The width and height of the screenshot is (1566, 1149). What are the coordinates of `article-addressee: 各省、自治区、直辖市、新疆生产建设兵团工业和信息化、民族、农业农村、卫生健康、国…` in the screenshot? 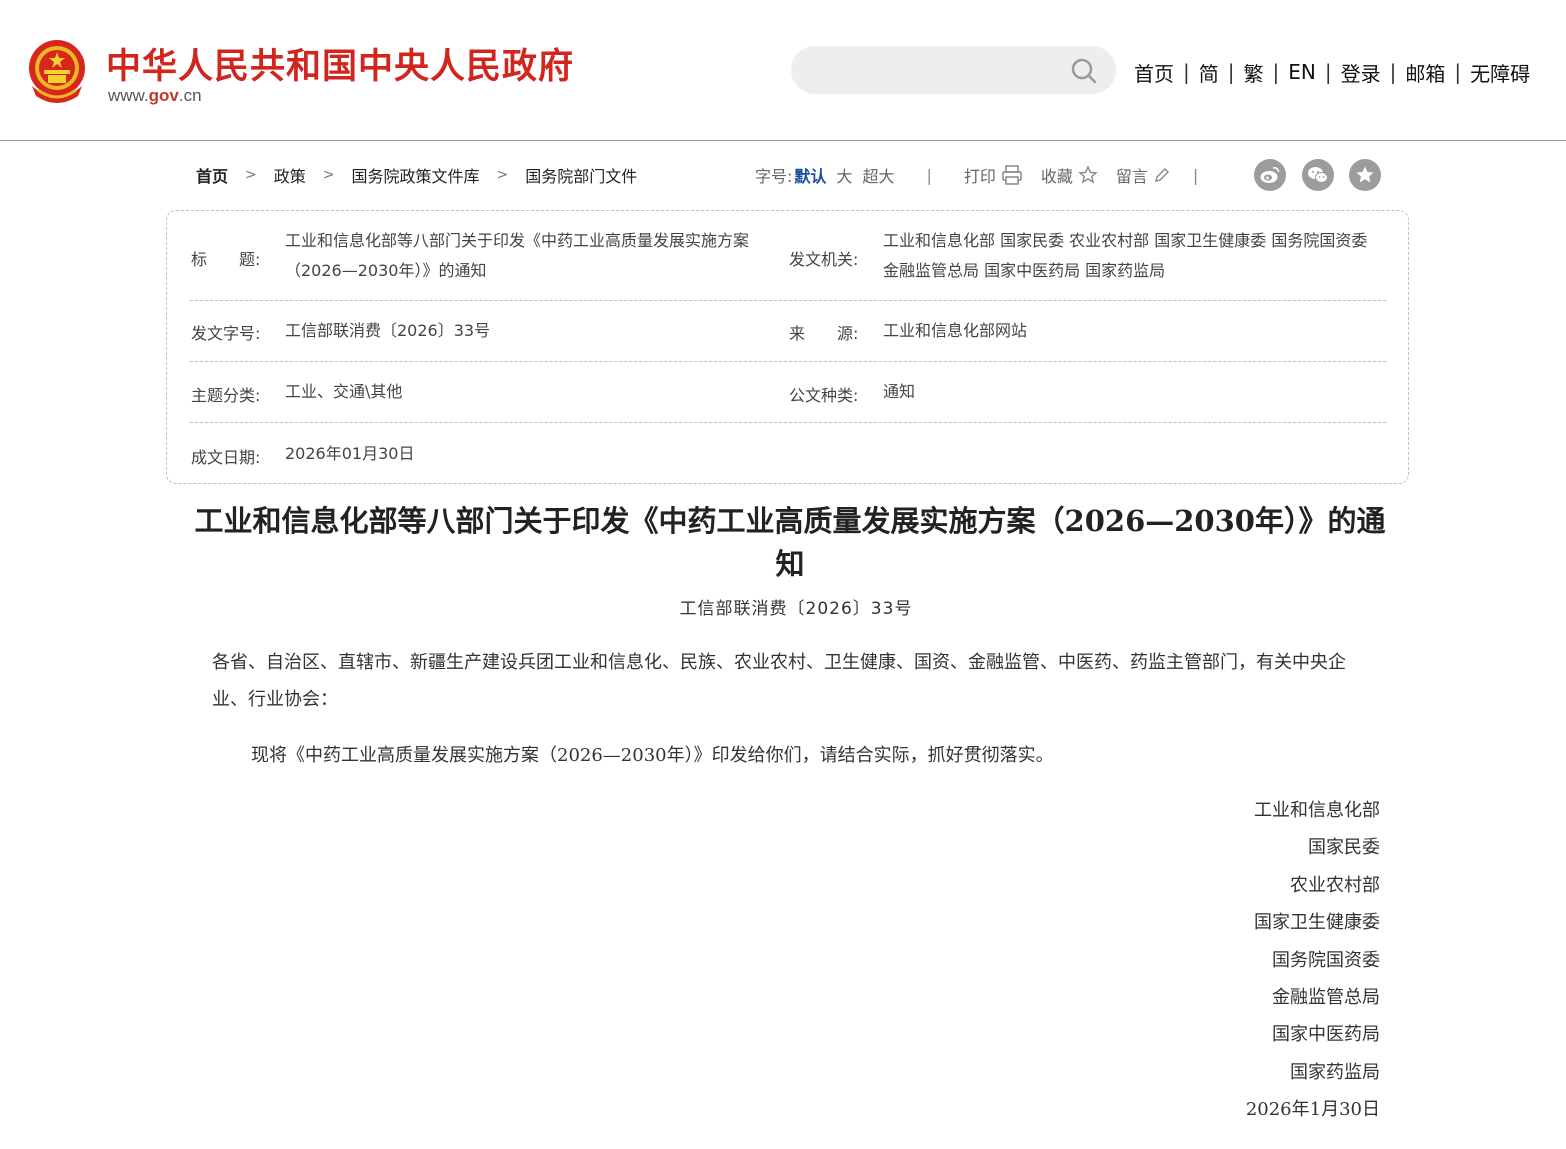 It's located at (779, 681).